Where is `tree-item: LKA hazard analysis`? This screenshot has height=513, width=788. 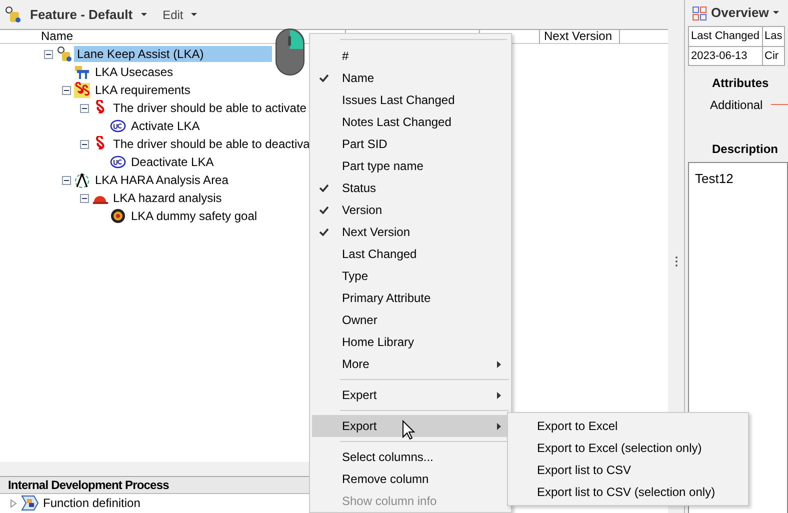 tree-item: LKA hazard analysis is located at coordinates (167, 198).